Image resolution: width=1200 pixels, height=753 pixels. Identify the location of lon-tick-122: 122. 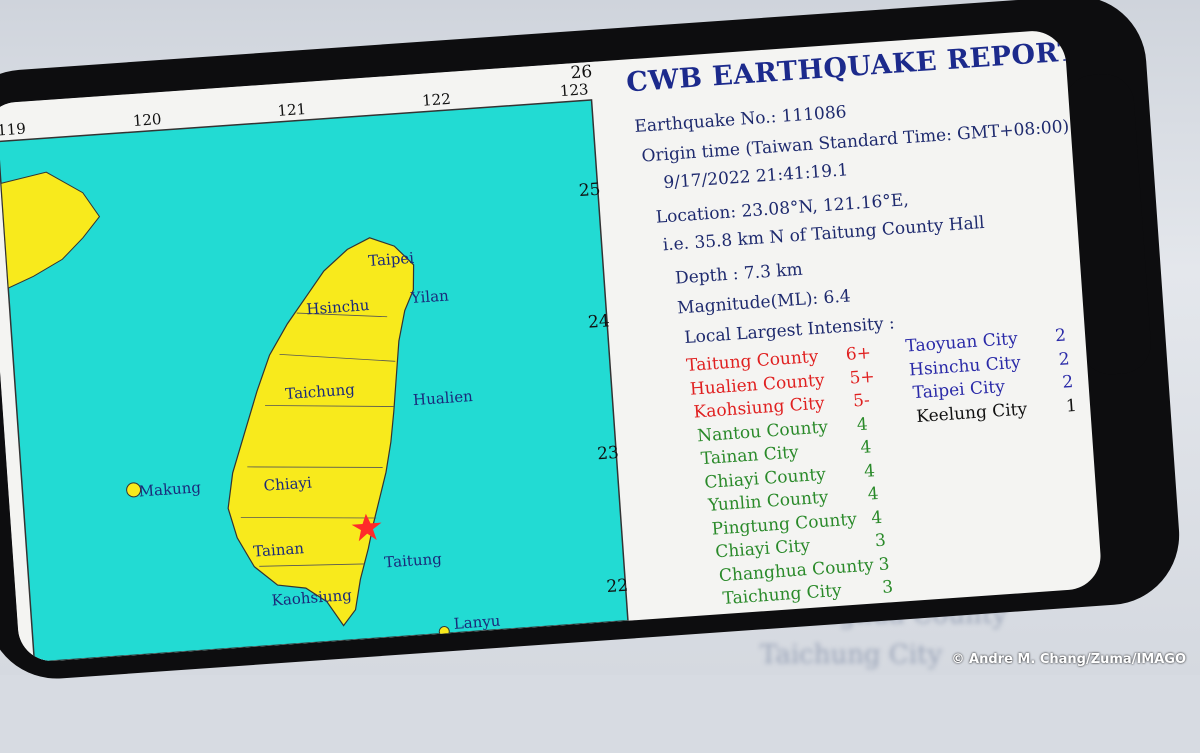
(437, 100).